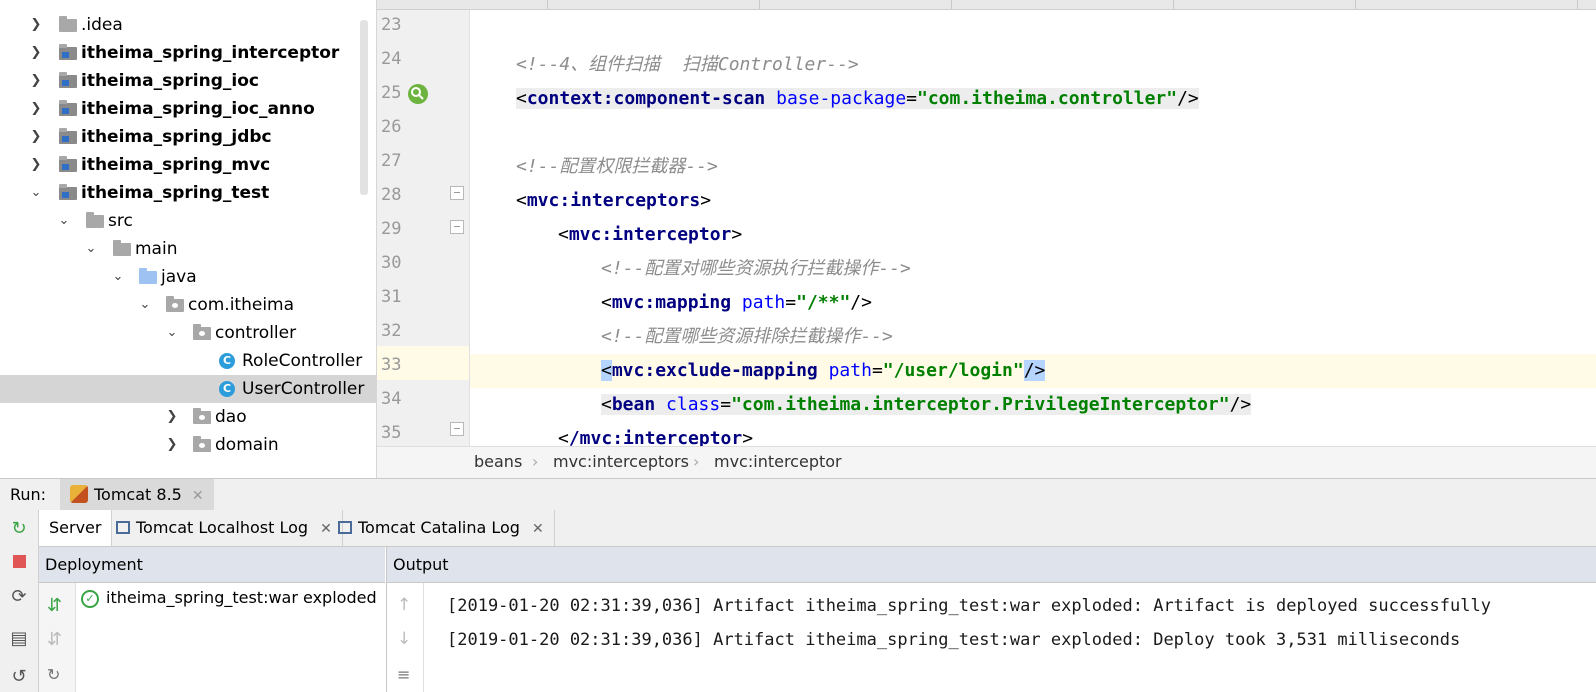  What do you see at coordinates (247, 445) in the screenshot?
I see `tree-item-label: domain` at bounding box center [247, 445].